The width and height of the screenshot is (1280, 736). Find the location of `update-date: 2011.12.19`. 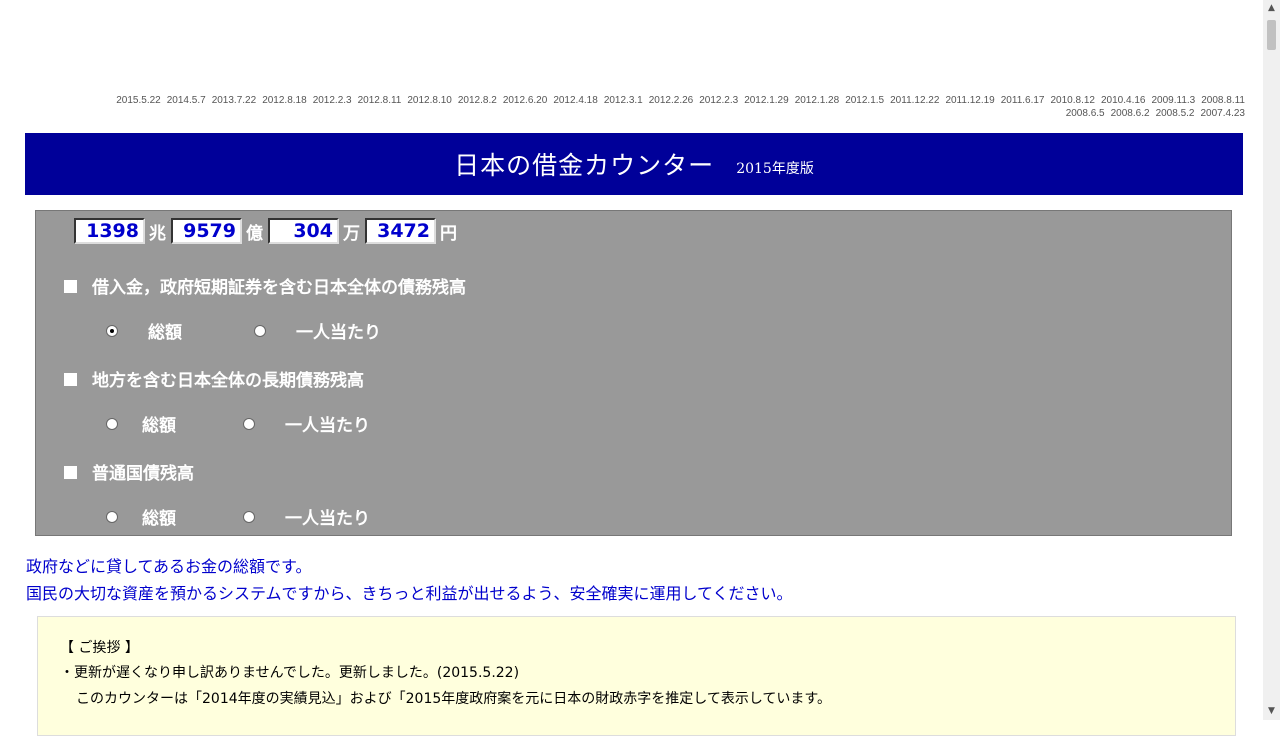

update-date: 2011.12.19 is located at coordinates (970, 100).